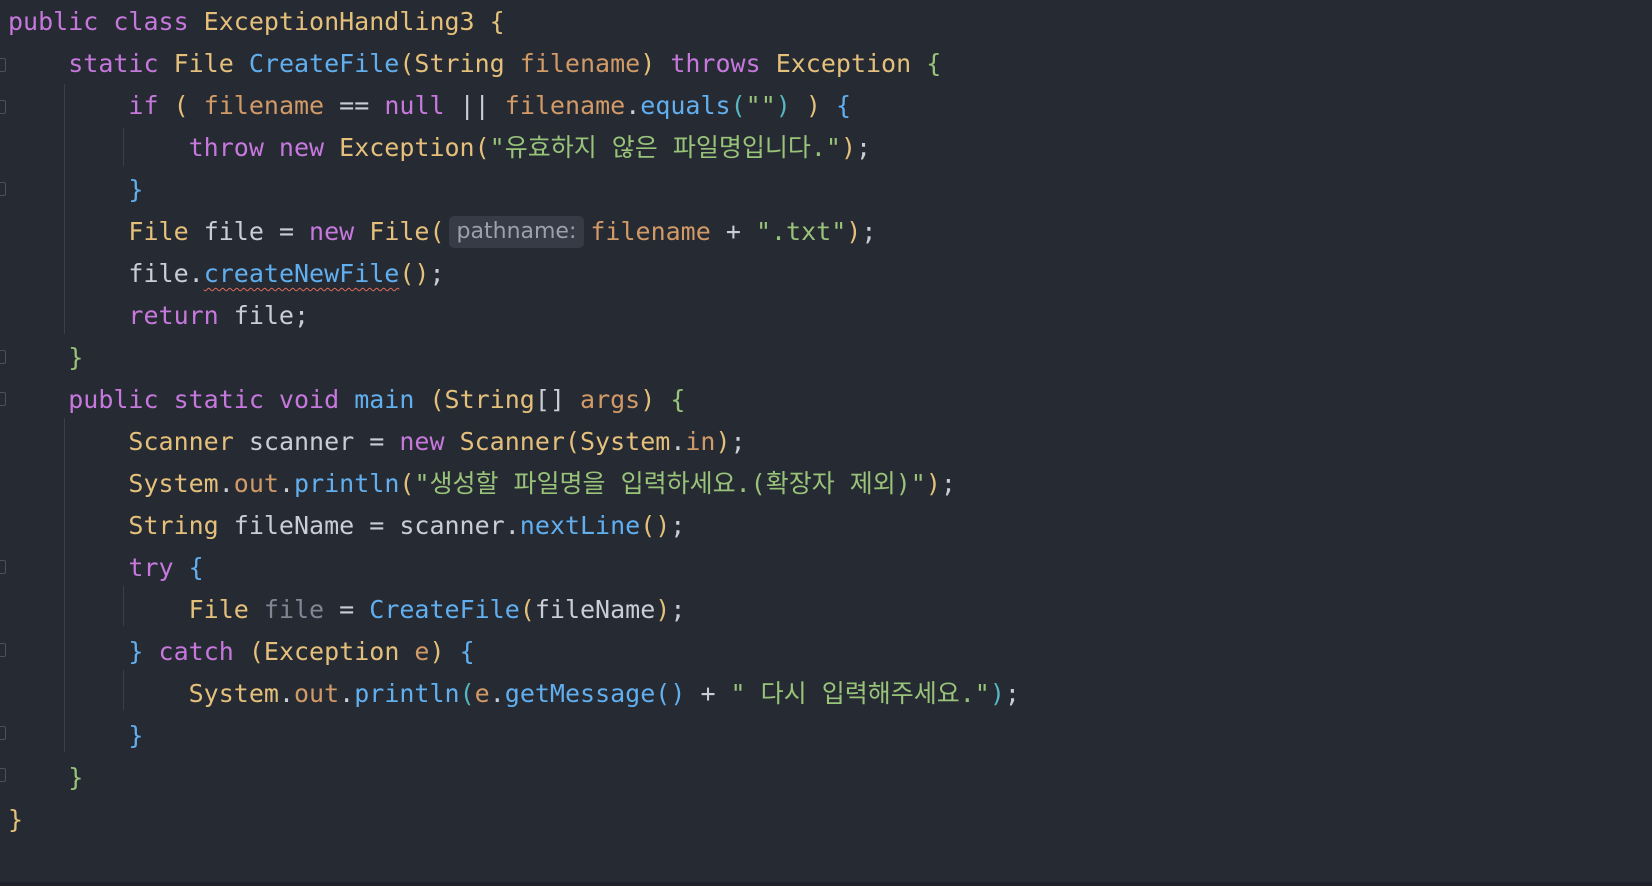 The image size is (1652, 886). I want to click on parameter-hint: pathname:, so click(516, 232).